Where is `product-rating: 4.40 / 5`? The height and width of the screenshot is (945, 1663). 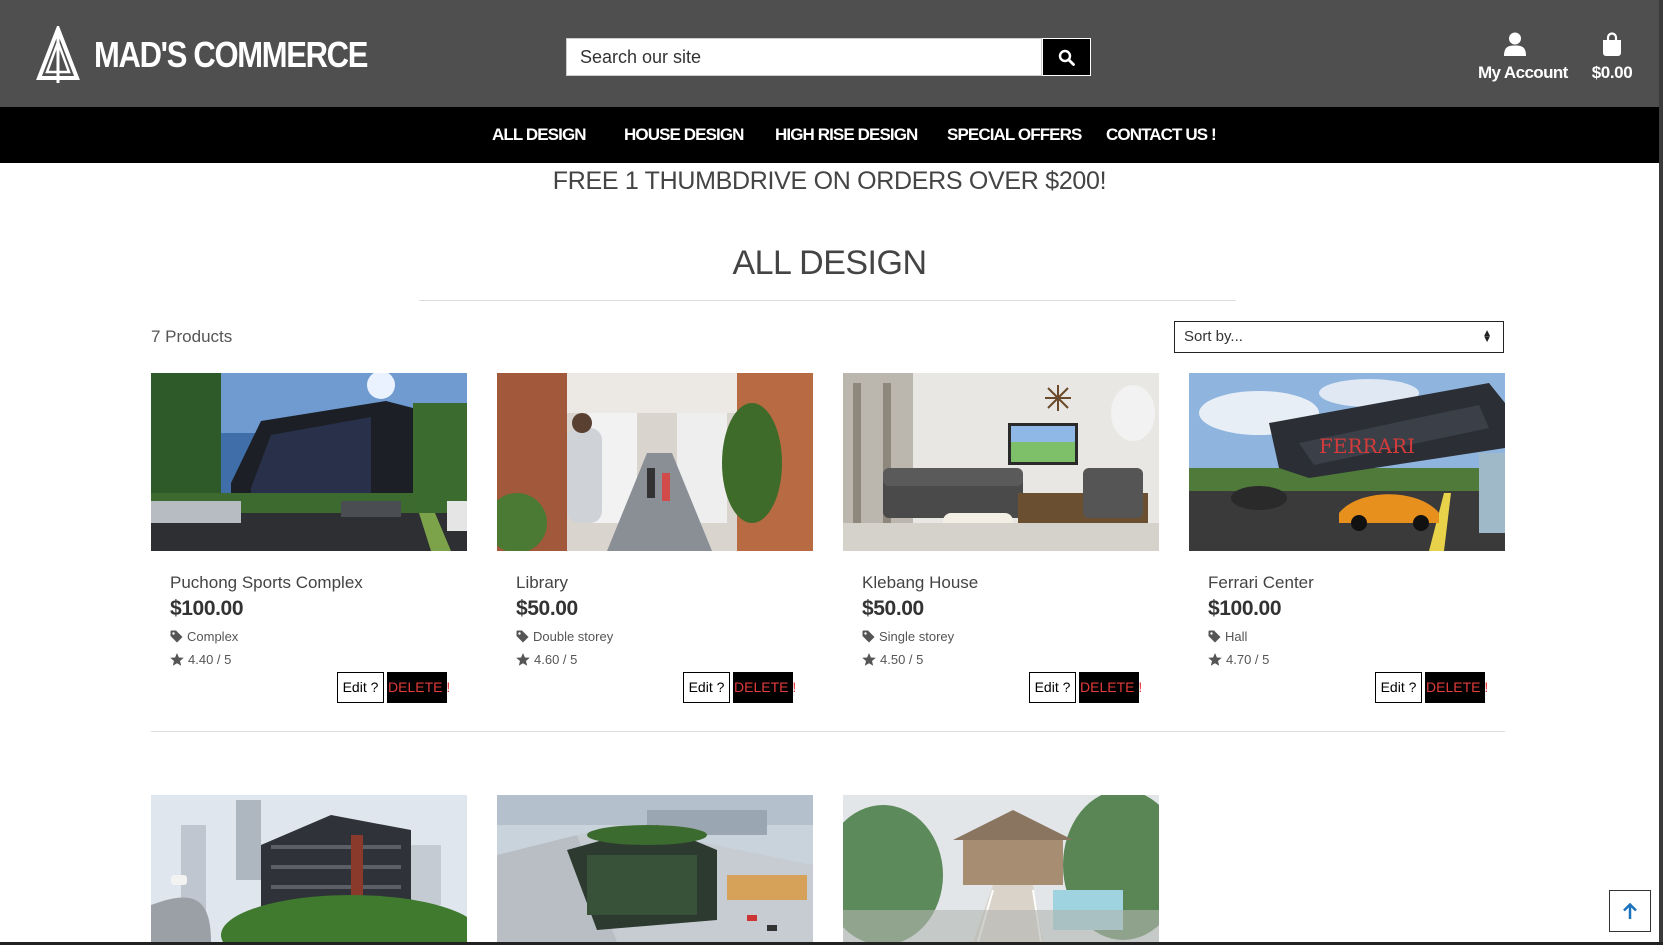 product-rating: 4.40 / 5 is located at coordinates (200, 659).